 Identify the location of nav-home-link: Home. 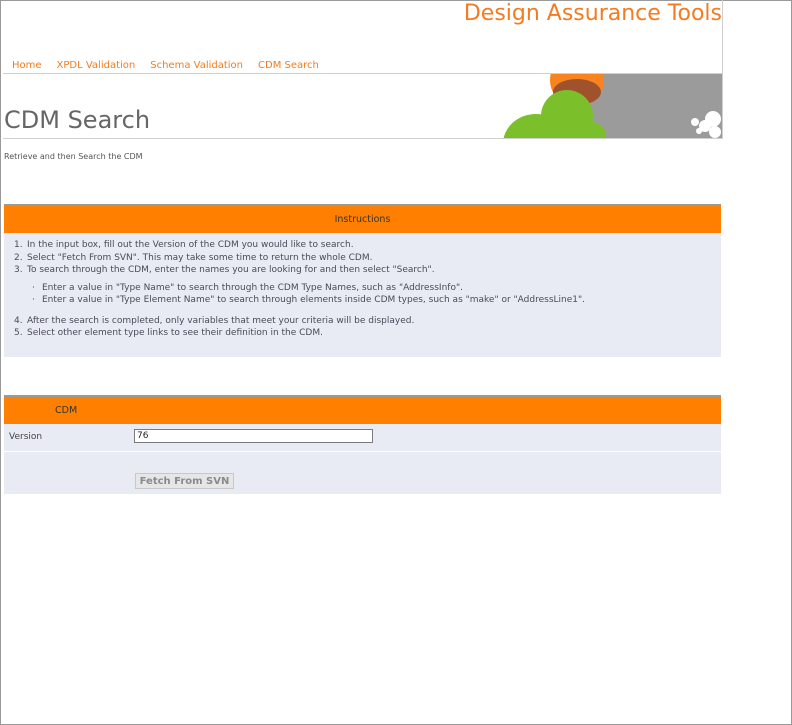
(27, 65).